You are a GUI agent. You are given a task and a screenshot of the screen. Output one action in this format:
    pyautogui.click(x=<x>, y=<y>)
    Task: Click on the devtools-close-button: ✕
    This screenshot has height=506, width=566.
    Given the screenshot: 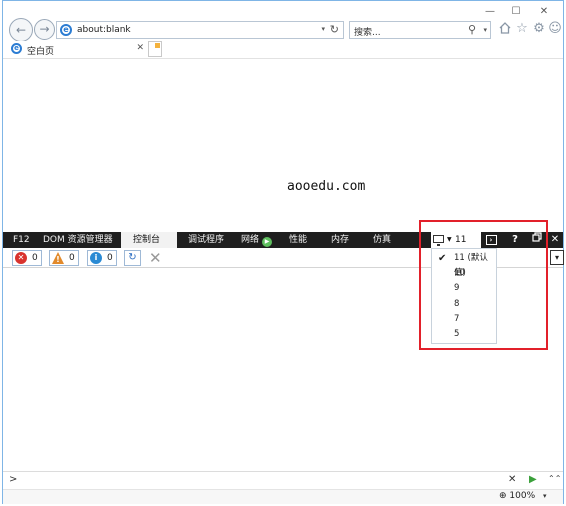 What is the action you would take?
    pyautogui.click(x=555, y=240)
    